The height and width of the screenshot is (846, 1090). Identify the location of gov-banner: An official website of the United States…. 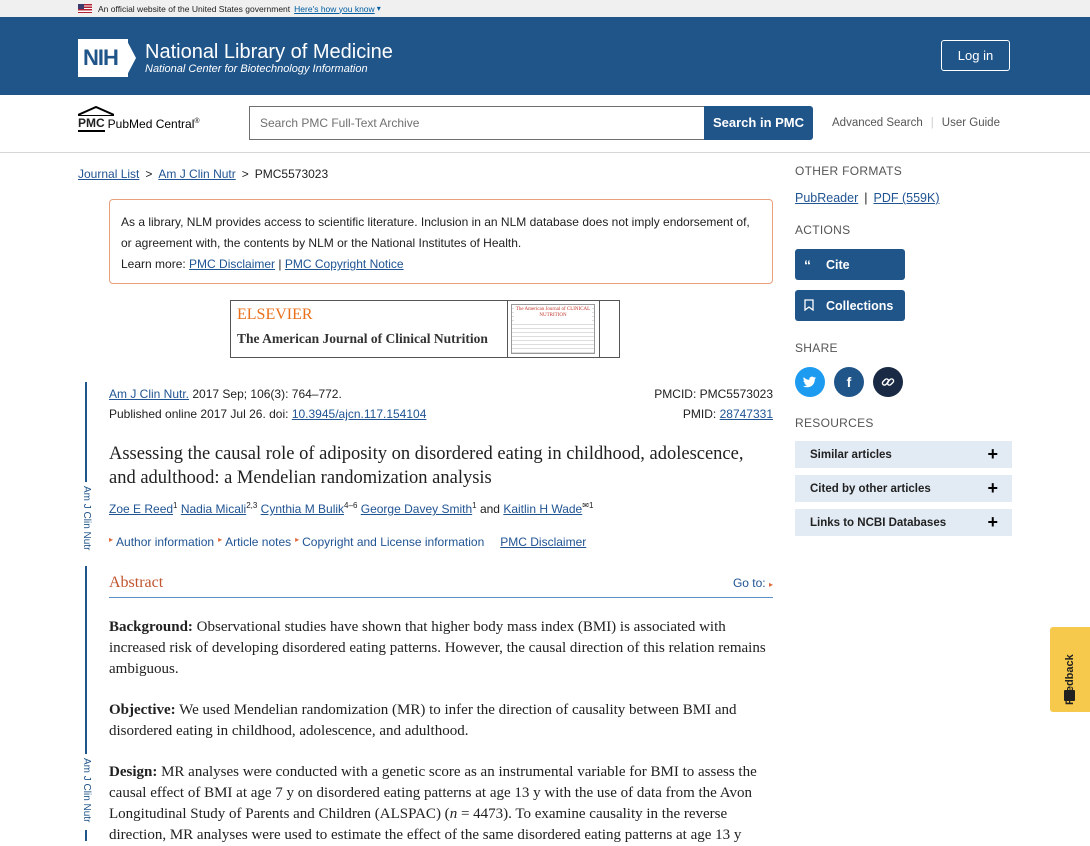
(545, 8).